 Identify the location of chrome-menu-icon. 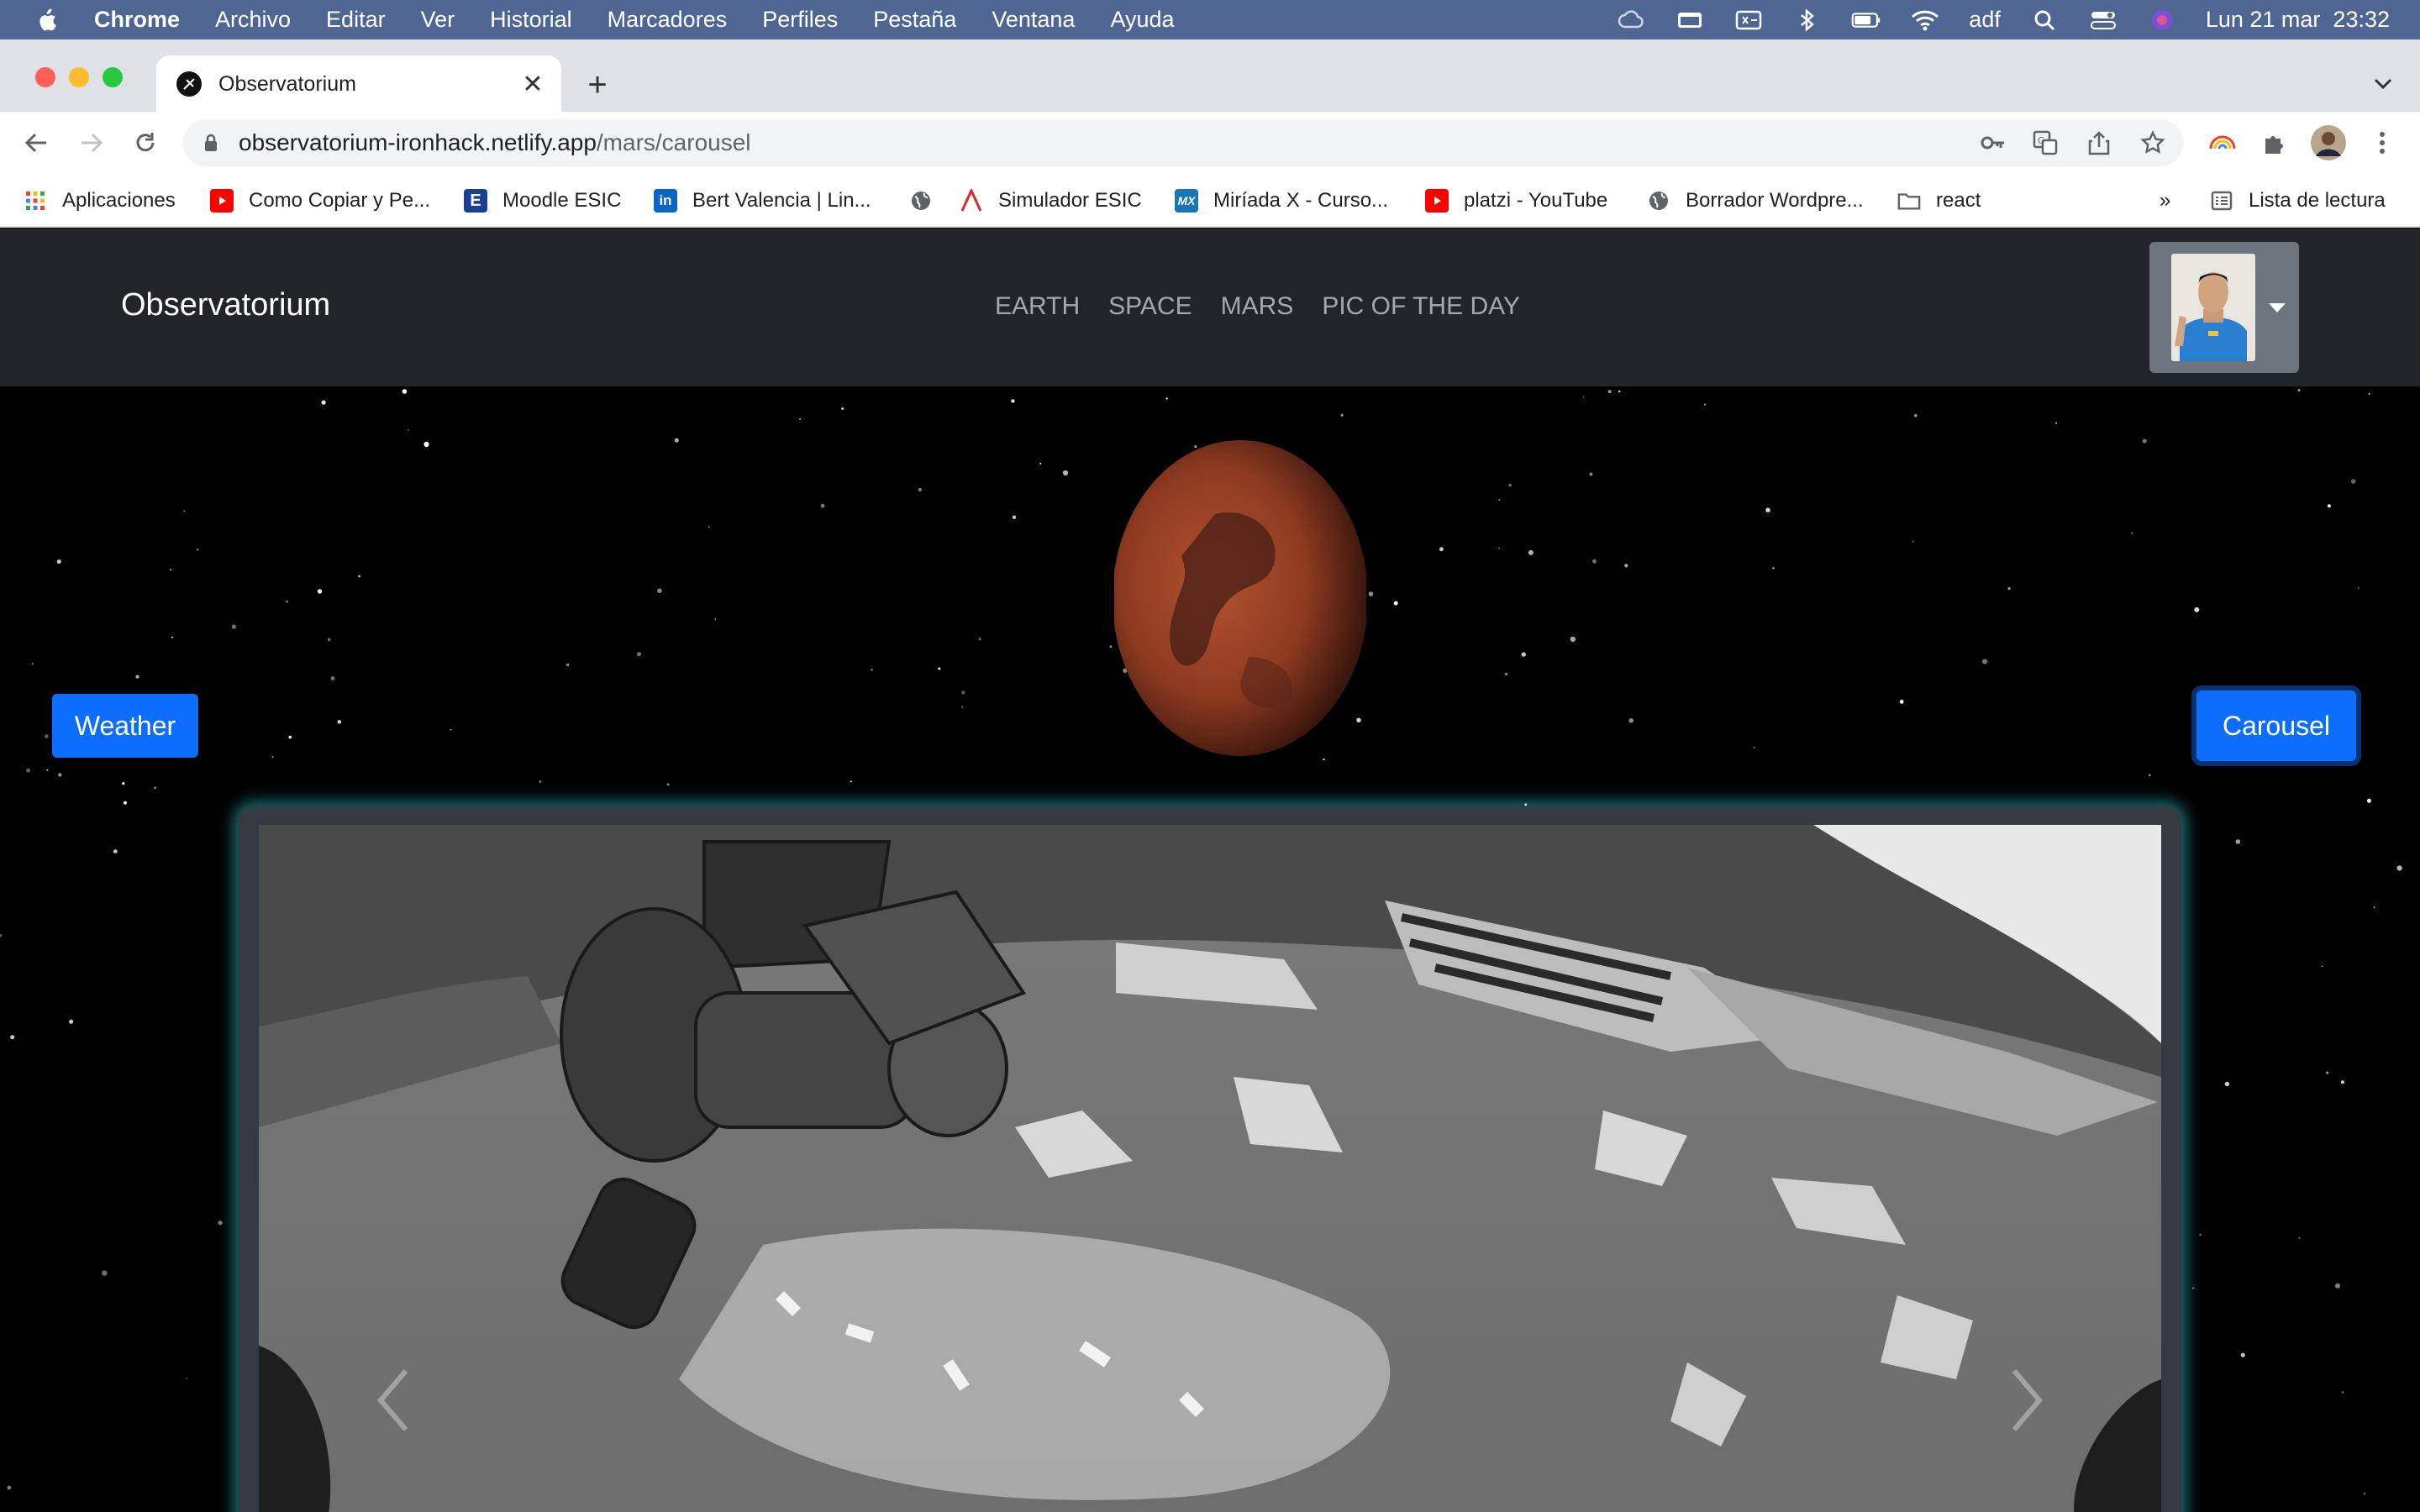
(2383, 142).